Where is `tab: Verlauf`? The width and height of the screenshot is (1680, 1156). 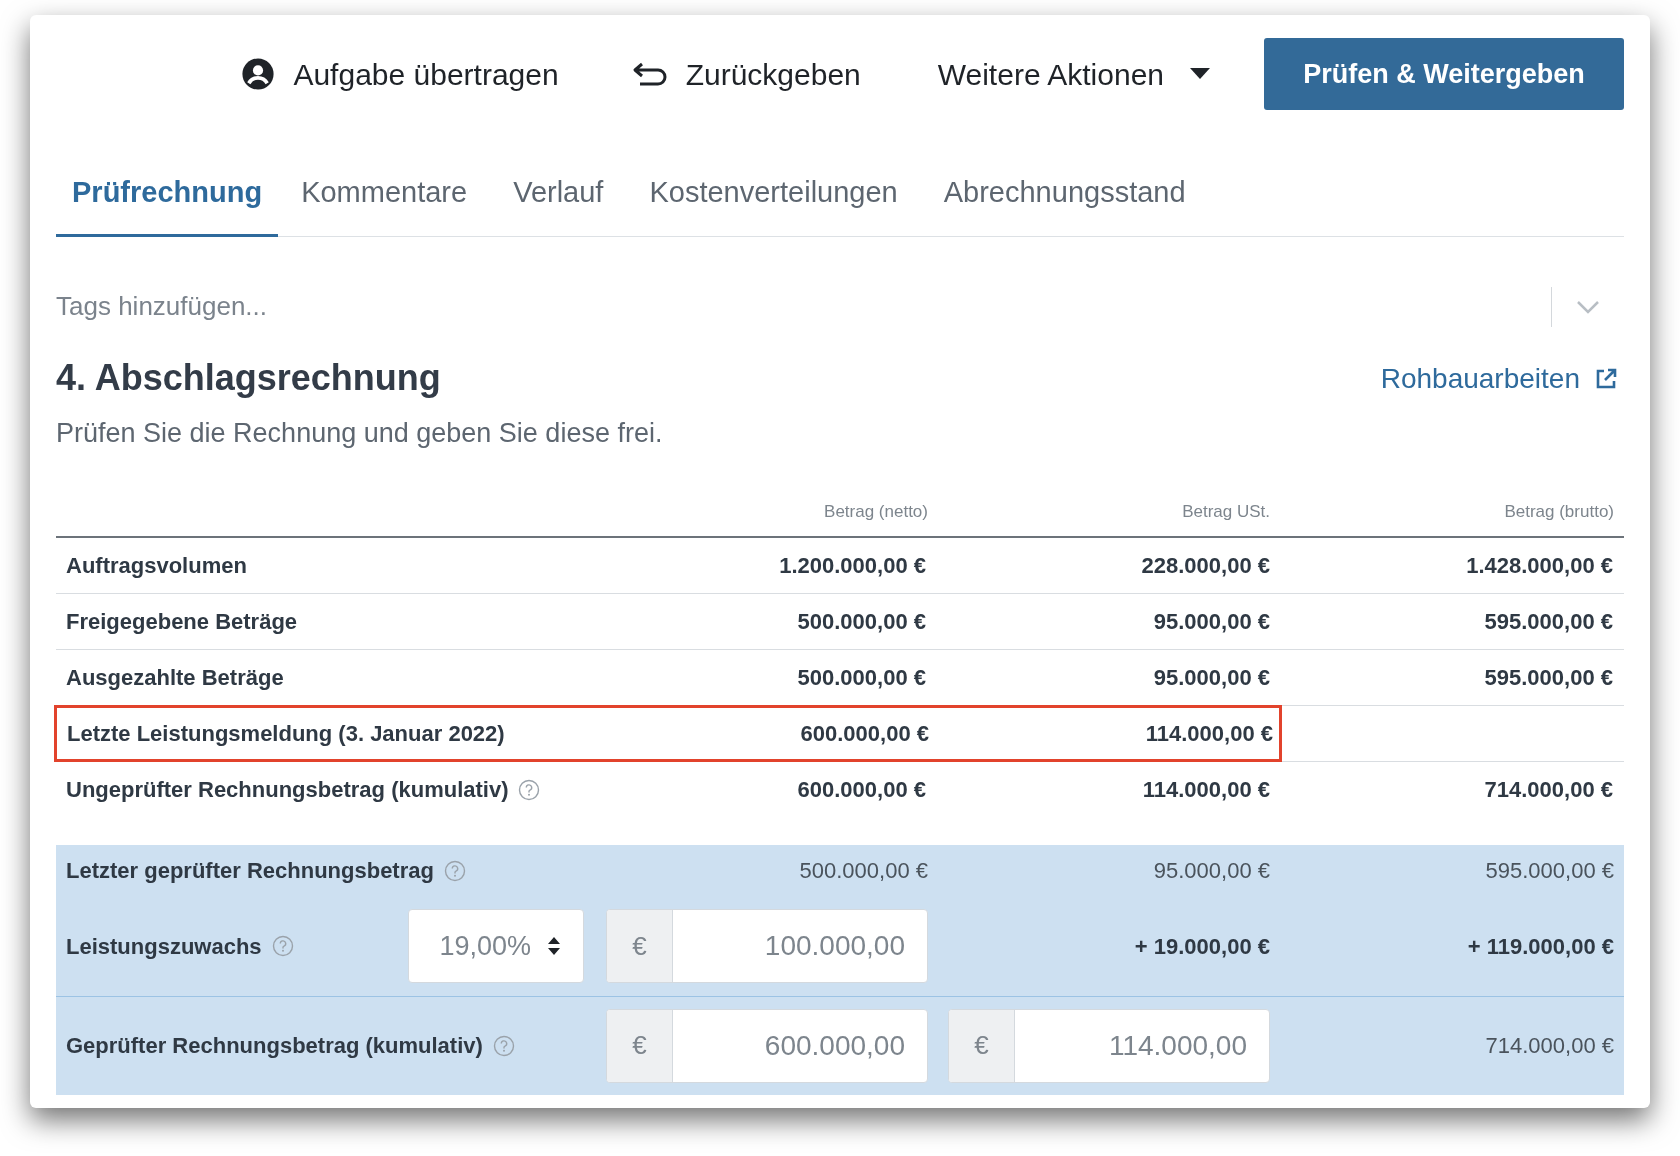
tab: Verlauf is located at coordinates (558, 203).